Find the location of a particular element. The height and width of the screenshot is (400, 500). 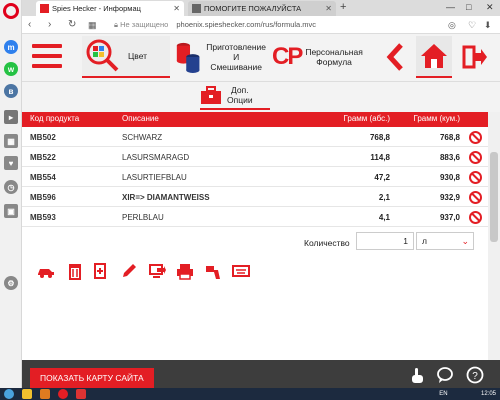

back-nav-icon: ‹ is located at coordinates (29, 25).